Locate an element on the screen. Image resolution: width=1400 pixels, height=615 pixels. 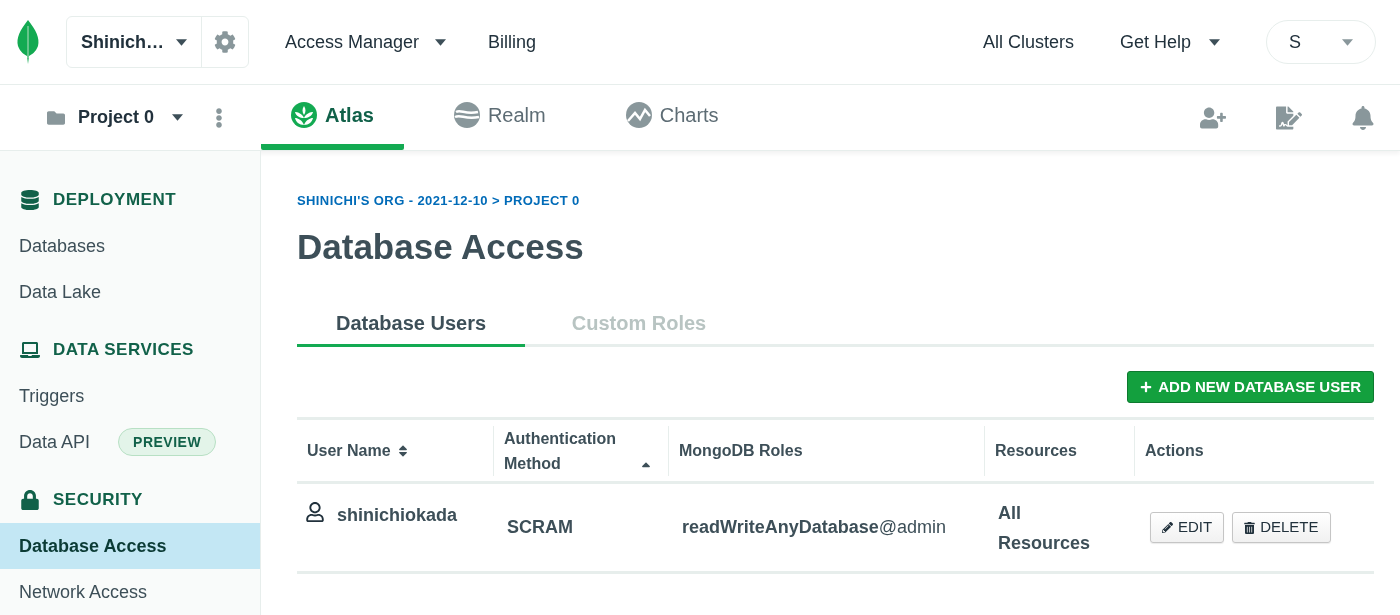
section-heading: DATA SERVICES is located at coordinates (123, 350).